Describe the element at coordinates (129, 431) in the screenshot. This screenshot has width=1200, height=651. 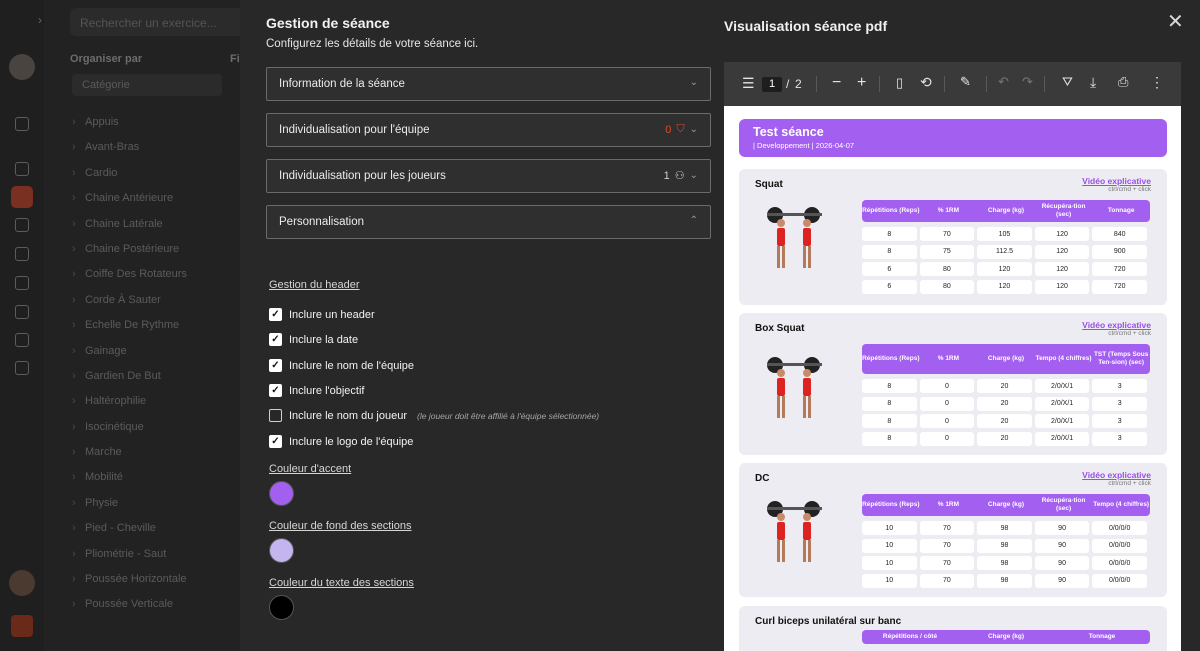
I see `category-item: Isocinétique` at that location.